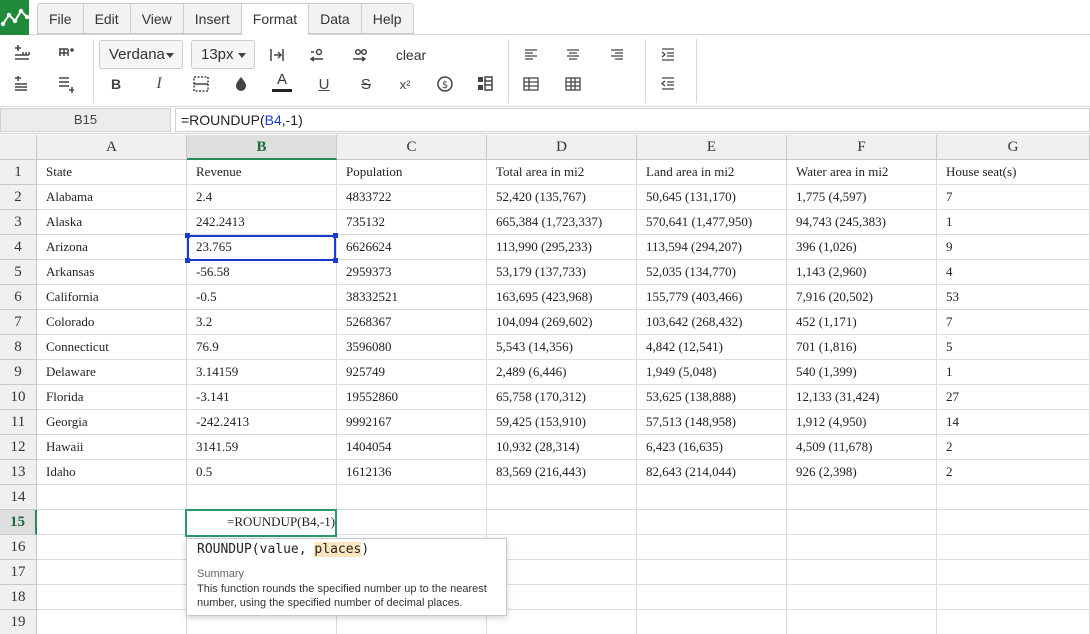 Image resolution: width=1090 pixels, height=634 pixels. What do you see at coordinates (712, 547) in the screenshot?
I see `cell-e16` at bounding box center [712, 547].